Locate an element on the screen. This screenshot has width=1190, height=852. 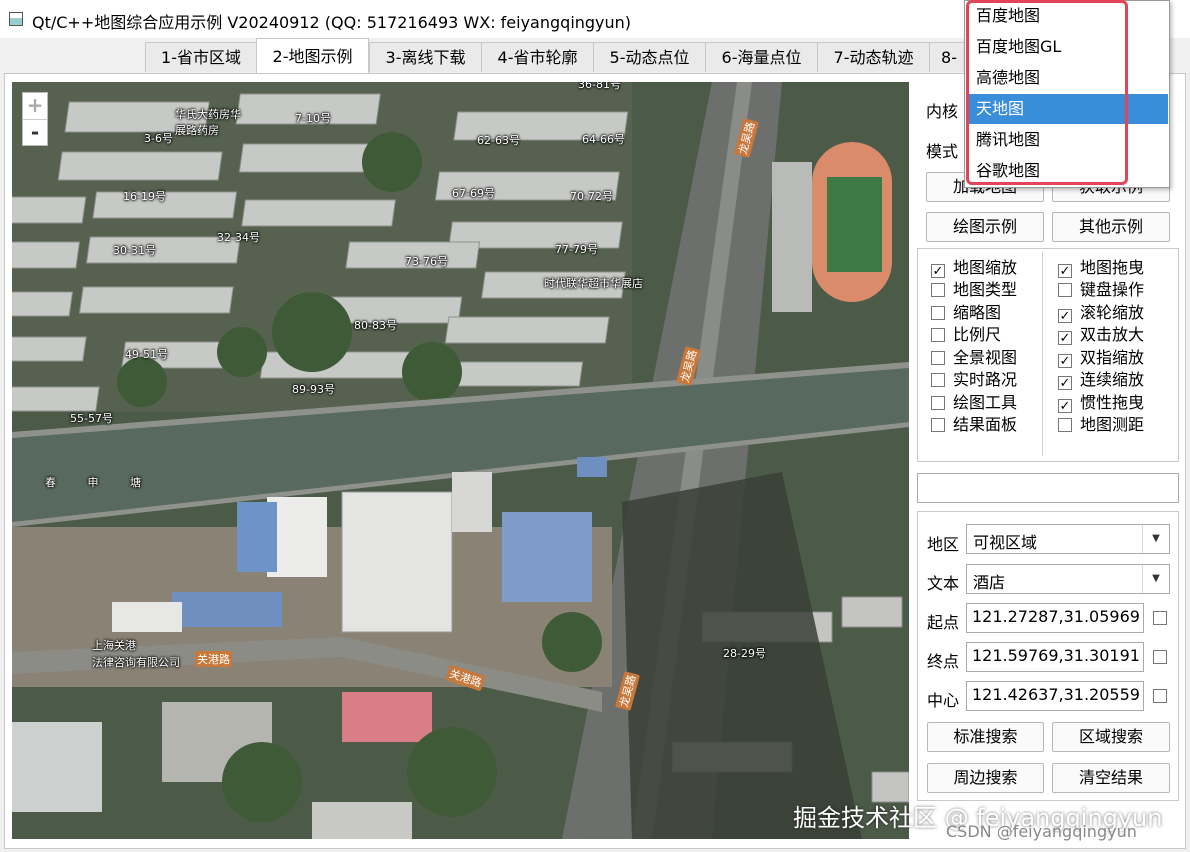
nearby-search-button: 周边搜索 is located at coordinates (985, 778).